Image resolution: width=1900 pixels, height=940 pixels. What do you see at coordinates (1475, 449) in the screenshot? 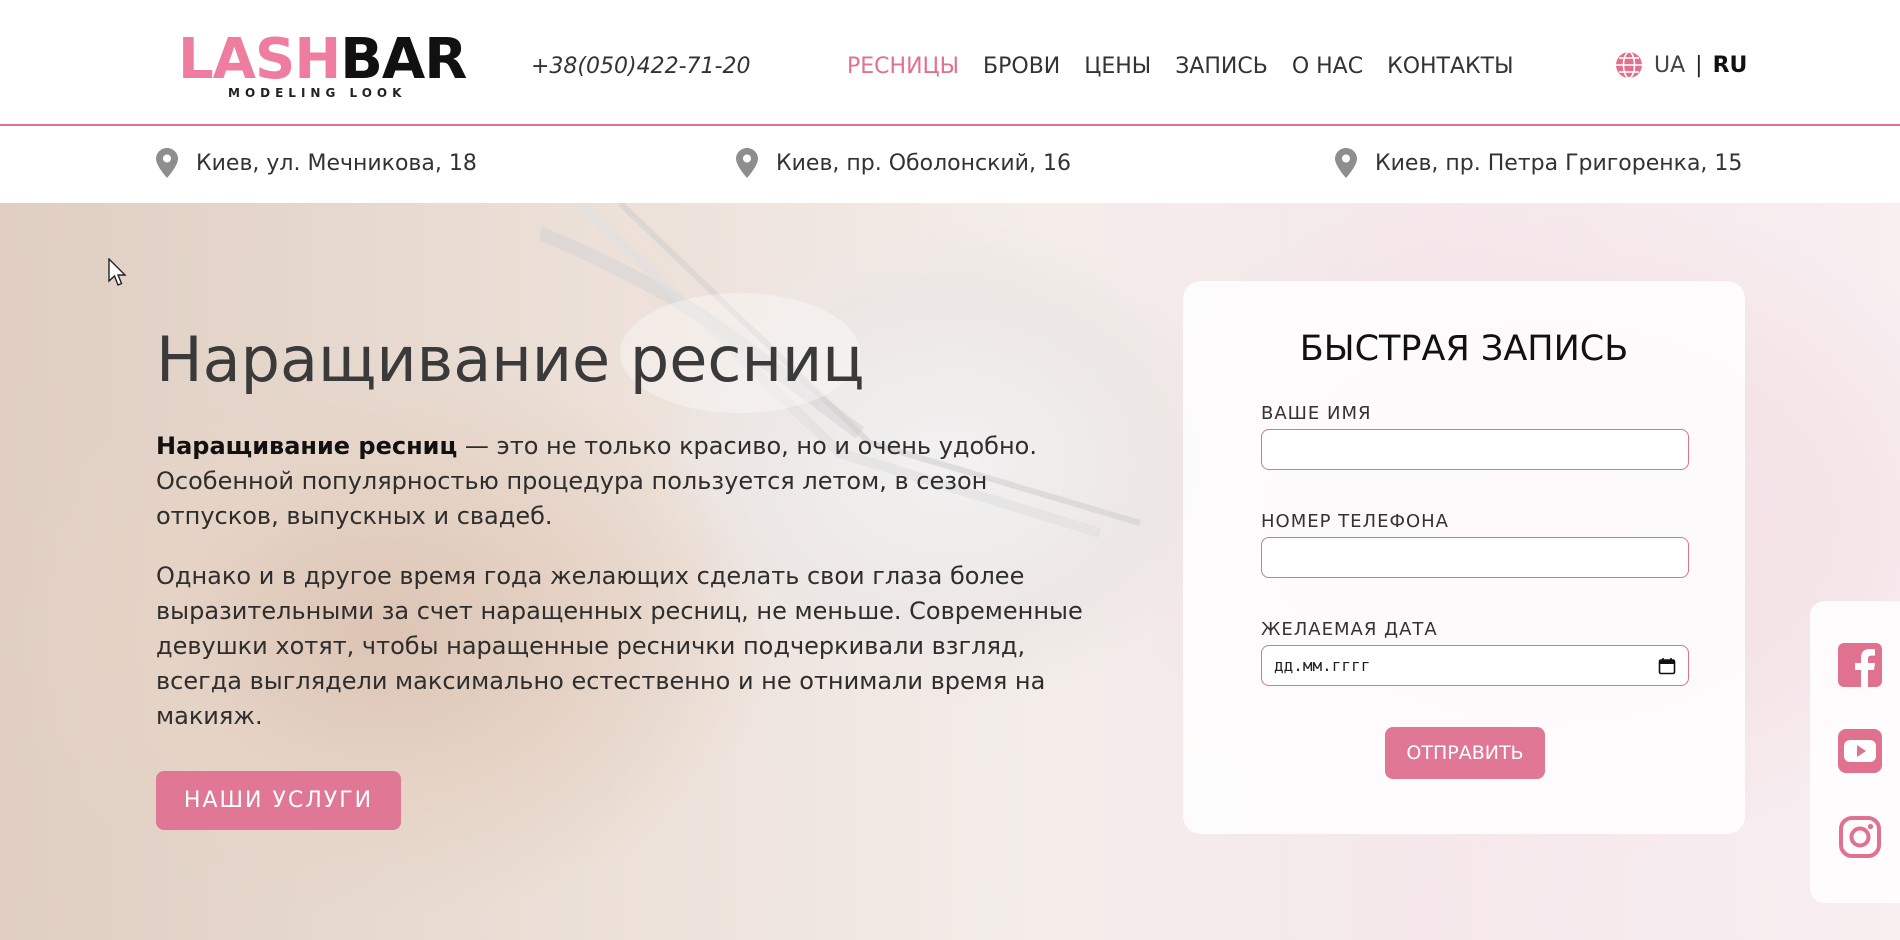
I see `name-input` at bounding box center [1475, 449].